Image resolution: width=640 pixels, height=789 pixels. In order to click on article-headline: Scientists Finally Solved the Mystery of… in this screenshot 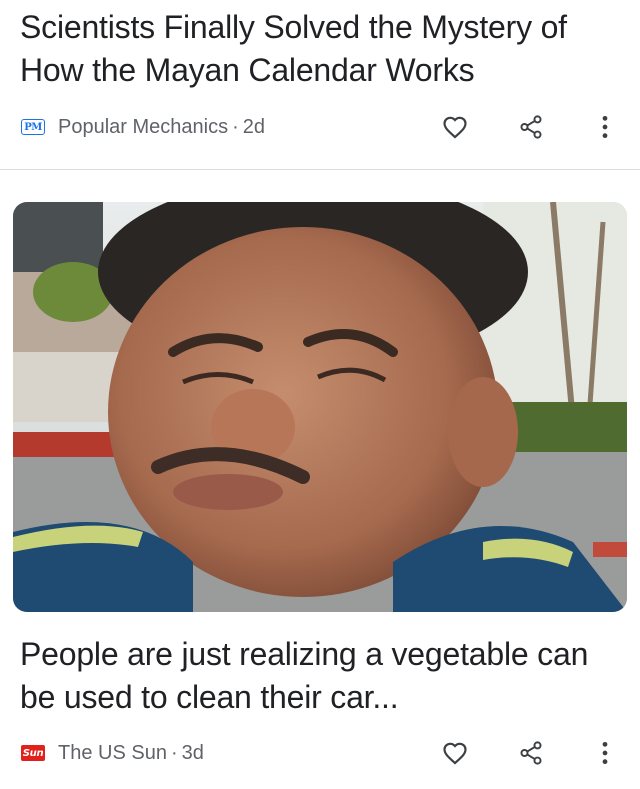, I will do `click(320, 49)`.